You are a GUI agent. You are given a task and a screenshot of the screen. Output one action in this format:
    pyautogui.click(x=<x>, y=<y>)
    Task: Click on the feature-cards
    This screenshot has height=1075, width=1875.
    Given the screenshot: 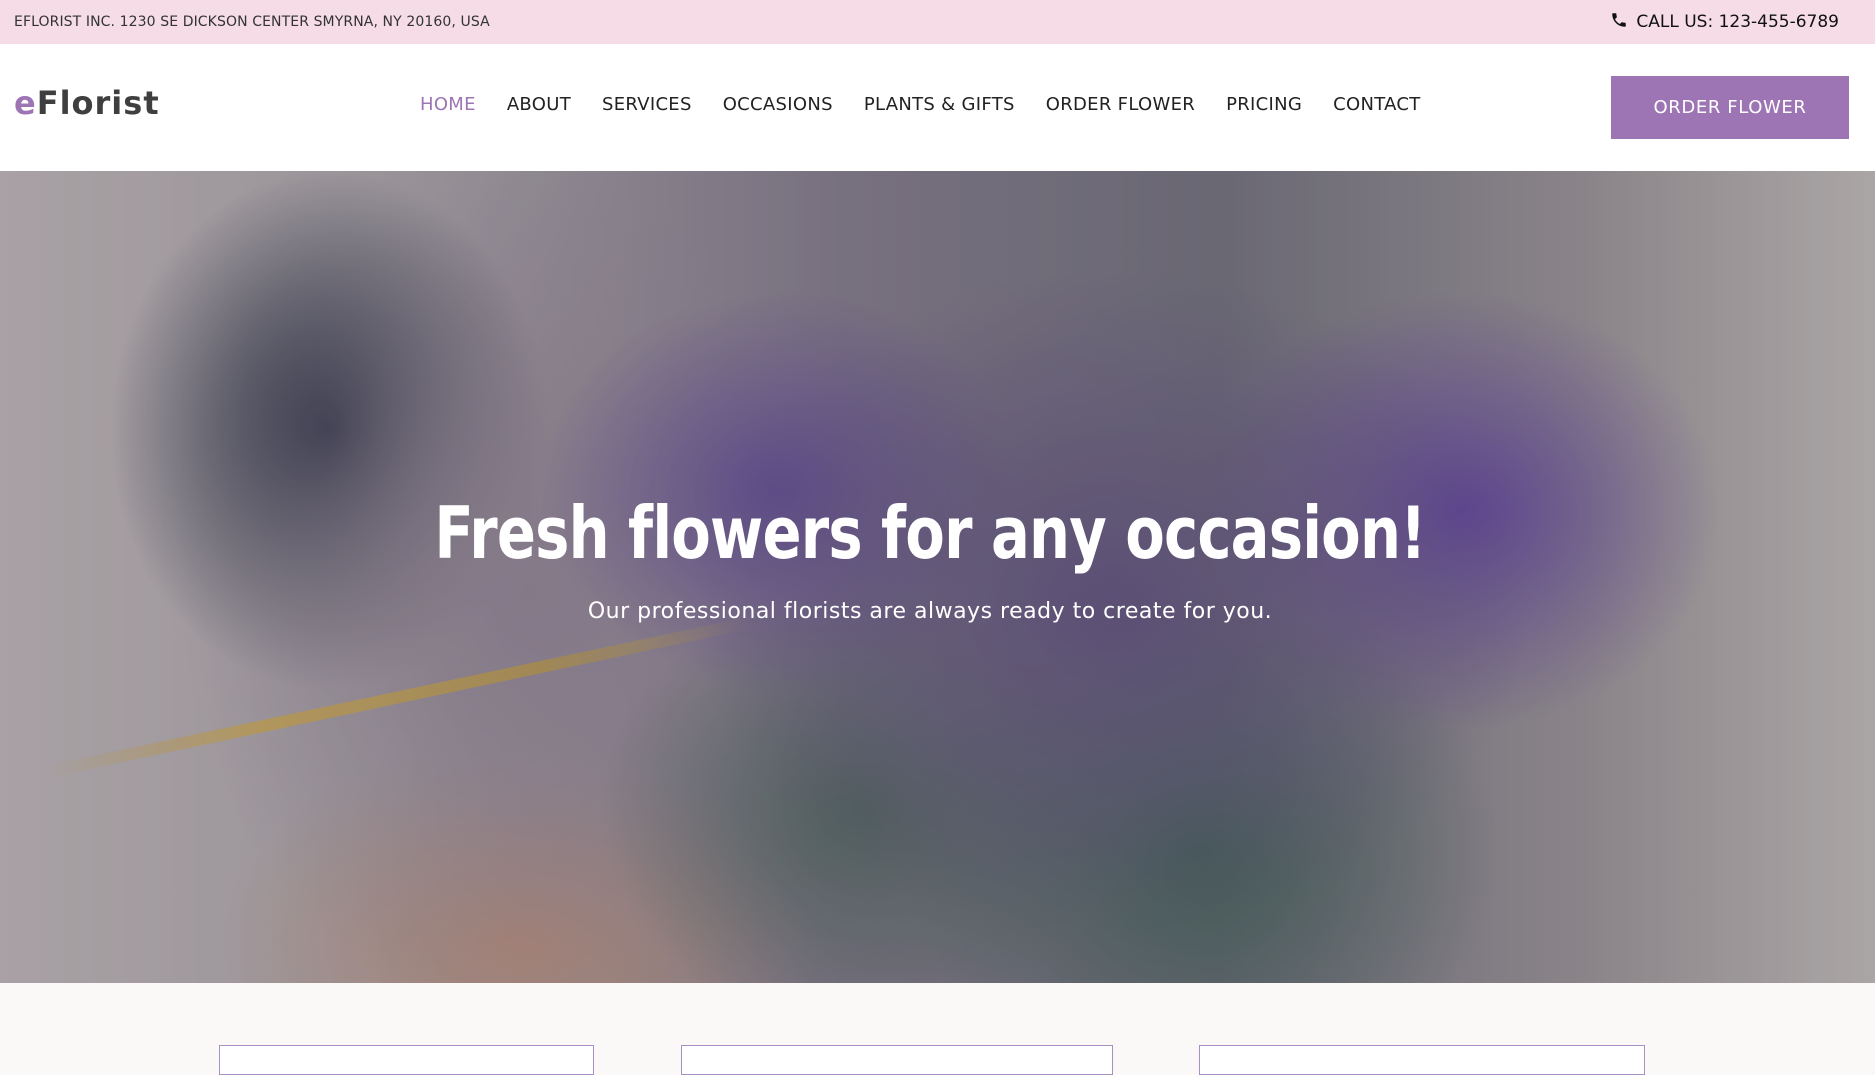 What is the action you would take?
    pyautogui.click(x=937, y=1060)
    